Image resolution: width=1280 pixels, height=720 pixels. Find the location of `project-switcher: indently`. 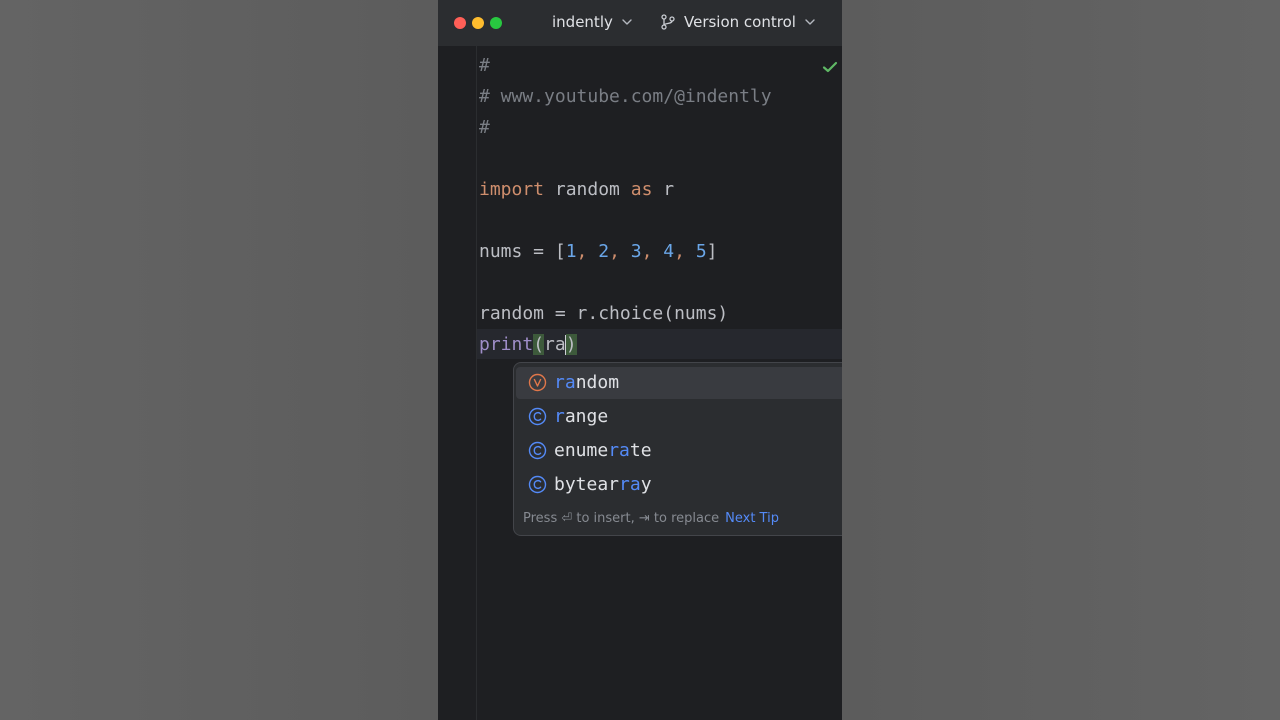

project-switcher: indently is located at coordinates (592, 22).